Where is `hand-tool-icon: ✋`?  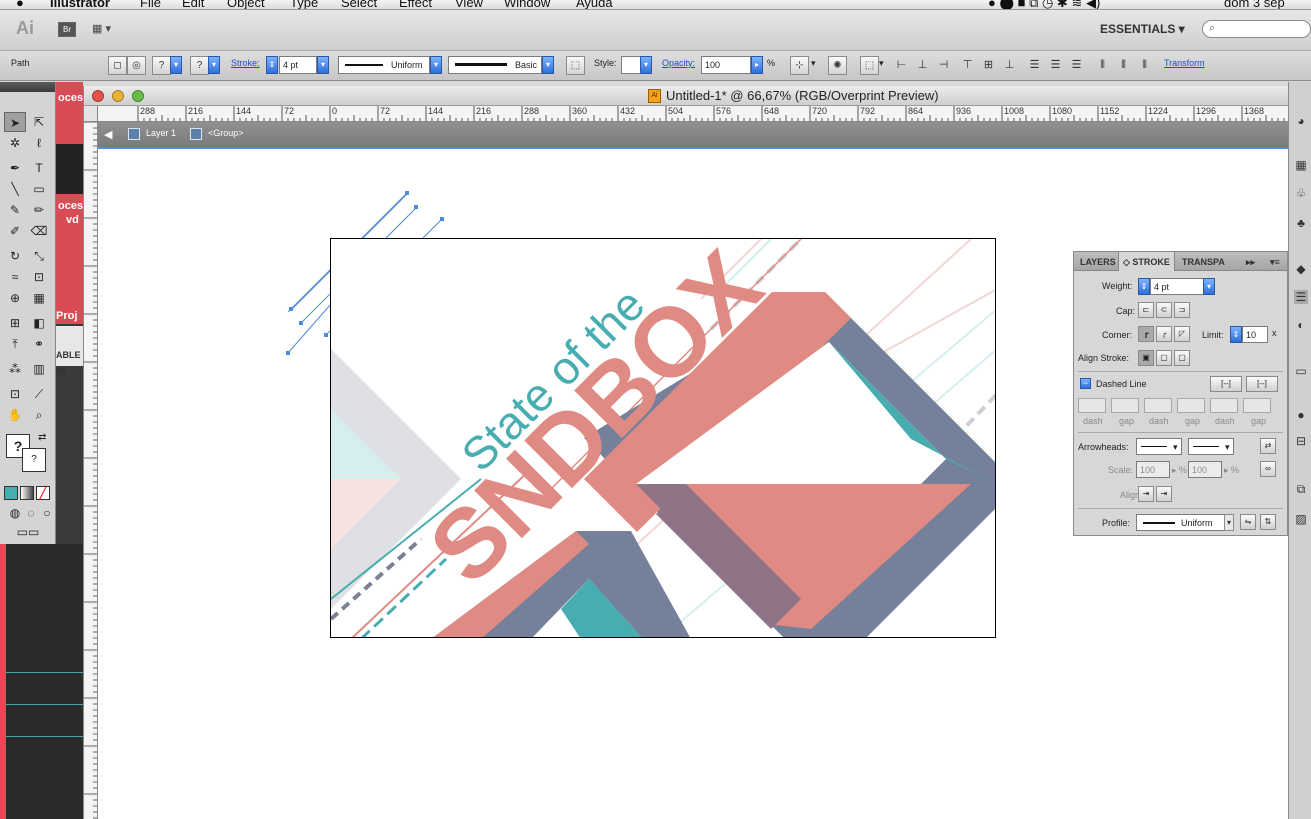
hand-tool-icon: ✋ is located at coordinates (15, 415).